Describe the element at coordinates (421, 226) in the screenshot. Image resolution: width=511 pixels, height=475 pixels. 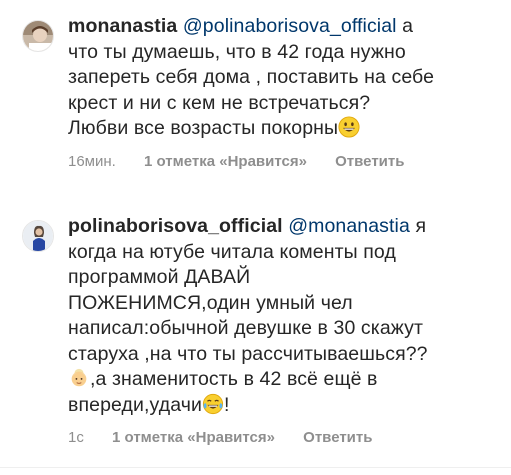
I see `comment-text-line: я` at that location.